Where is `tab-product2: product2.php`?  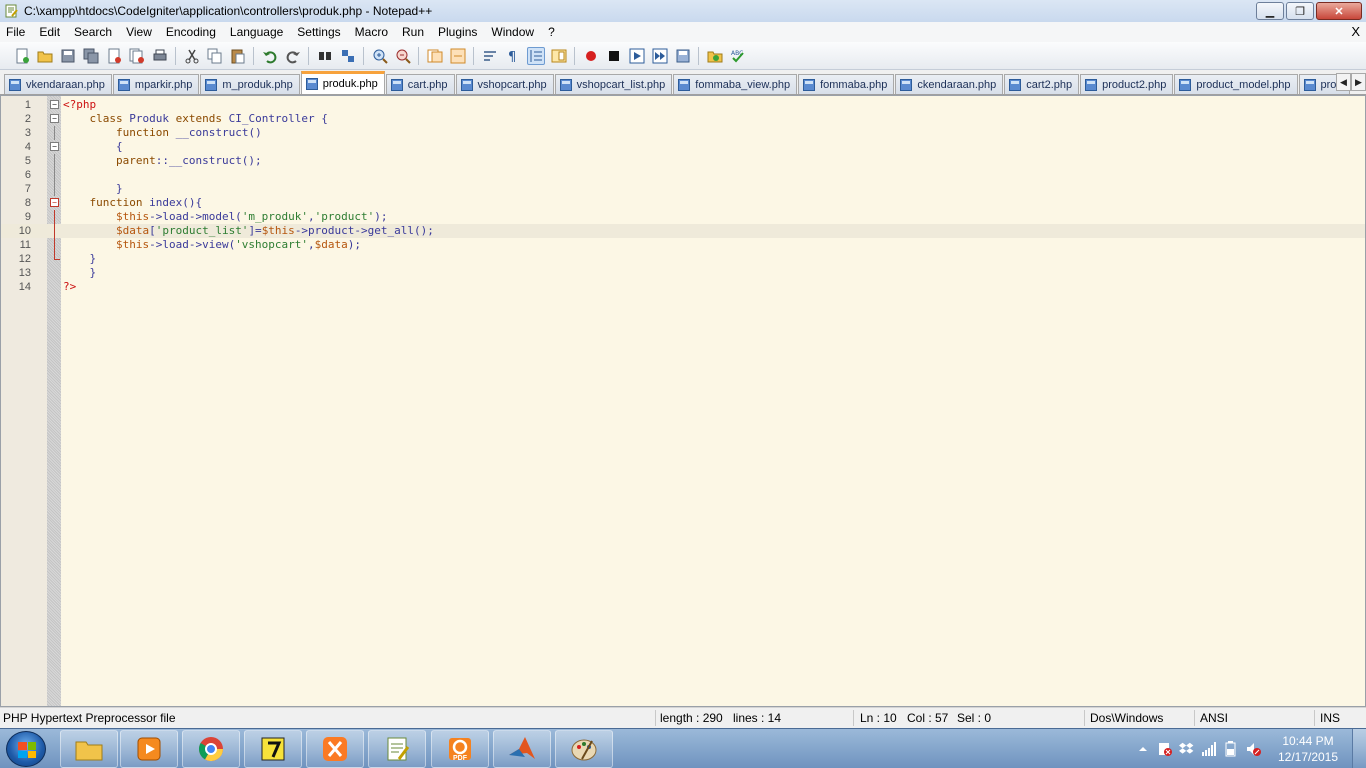 tab-product2: product2.php is located at coordinates (1127, 84).